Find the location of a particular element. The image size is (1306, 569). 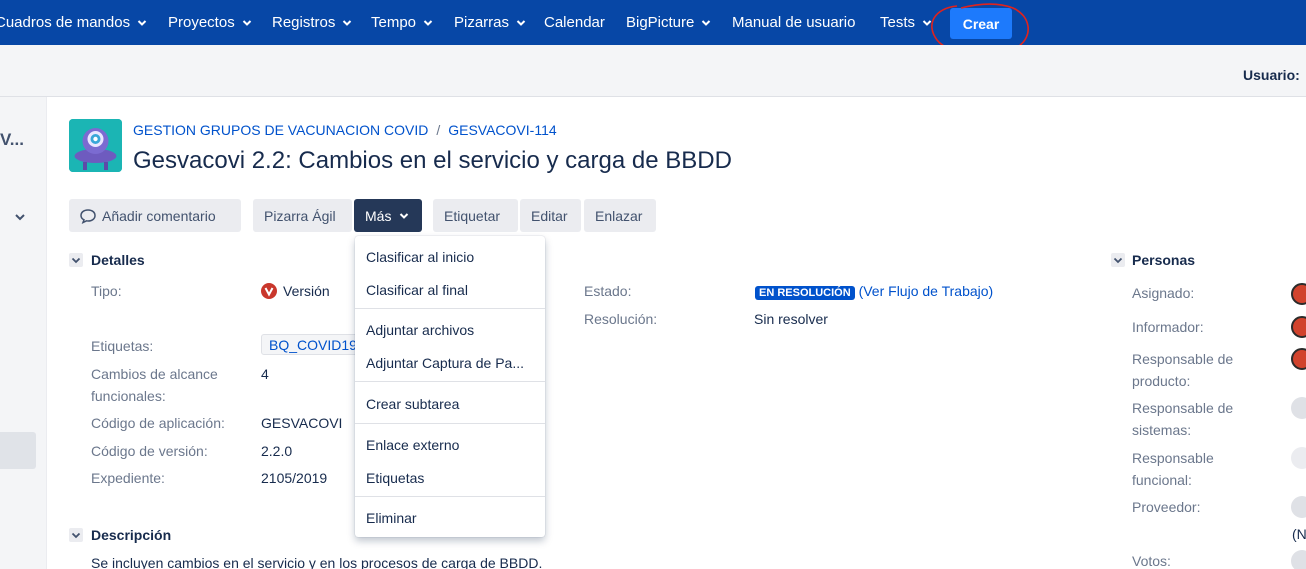

menu-item-labels: Etiquetas is located at coordinates (395, 478).